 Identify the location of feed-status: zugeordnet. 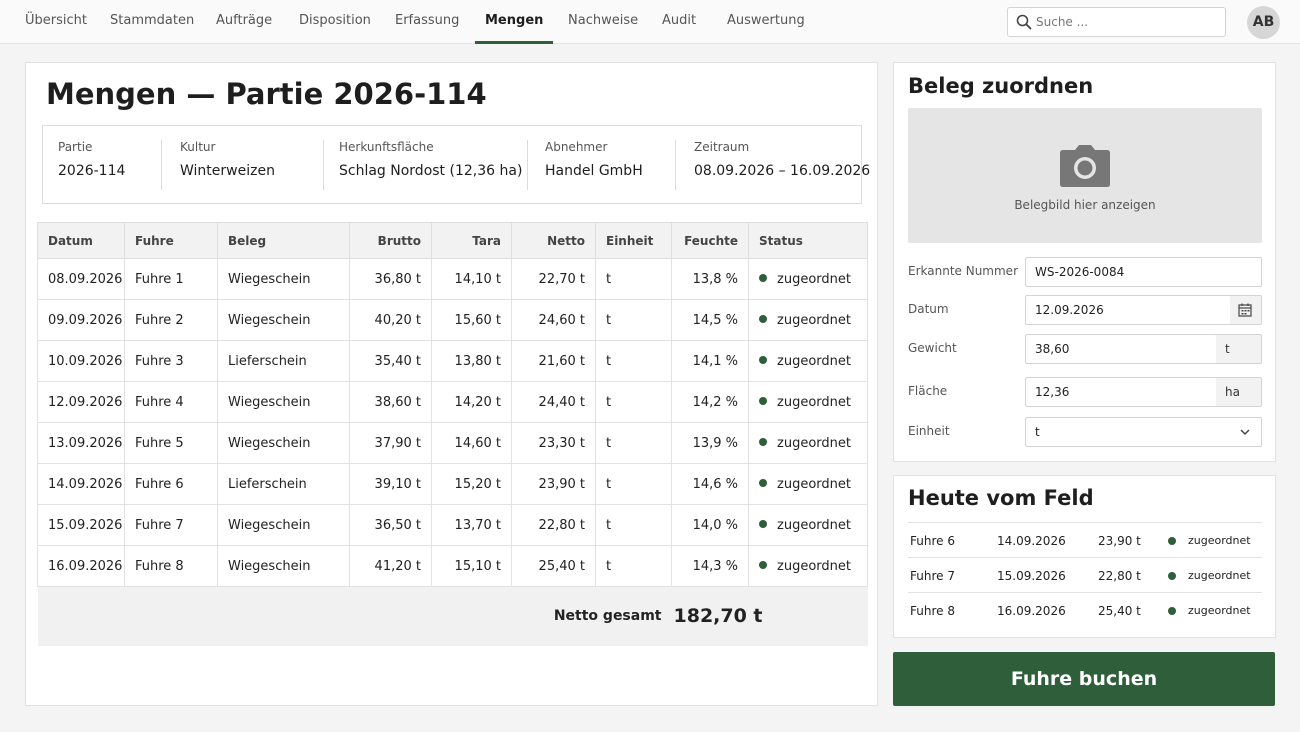
(1219, 575).